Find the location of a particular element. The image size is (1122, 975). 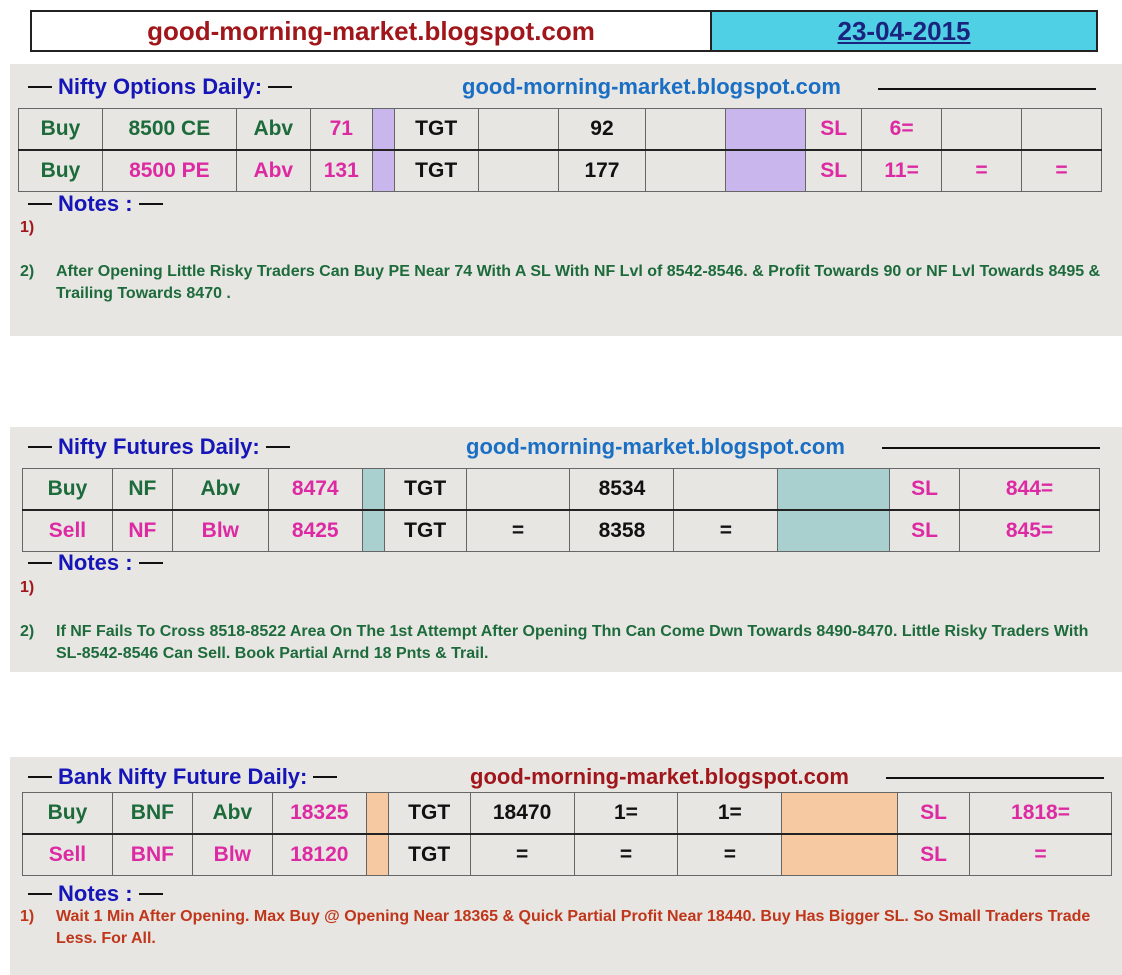

options-sl-label: SL is located at coordinates (834, 170).